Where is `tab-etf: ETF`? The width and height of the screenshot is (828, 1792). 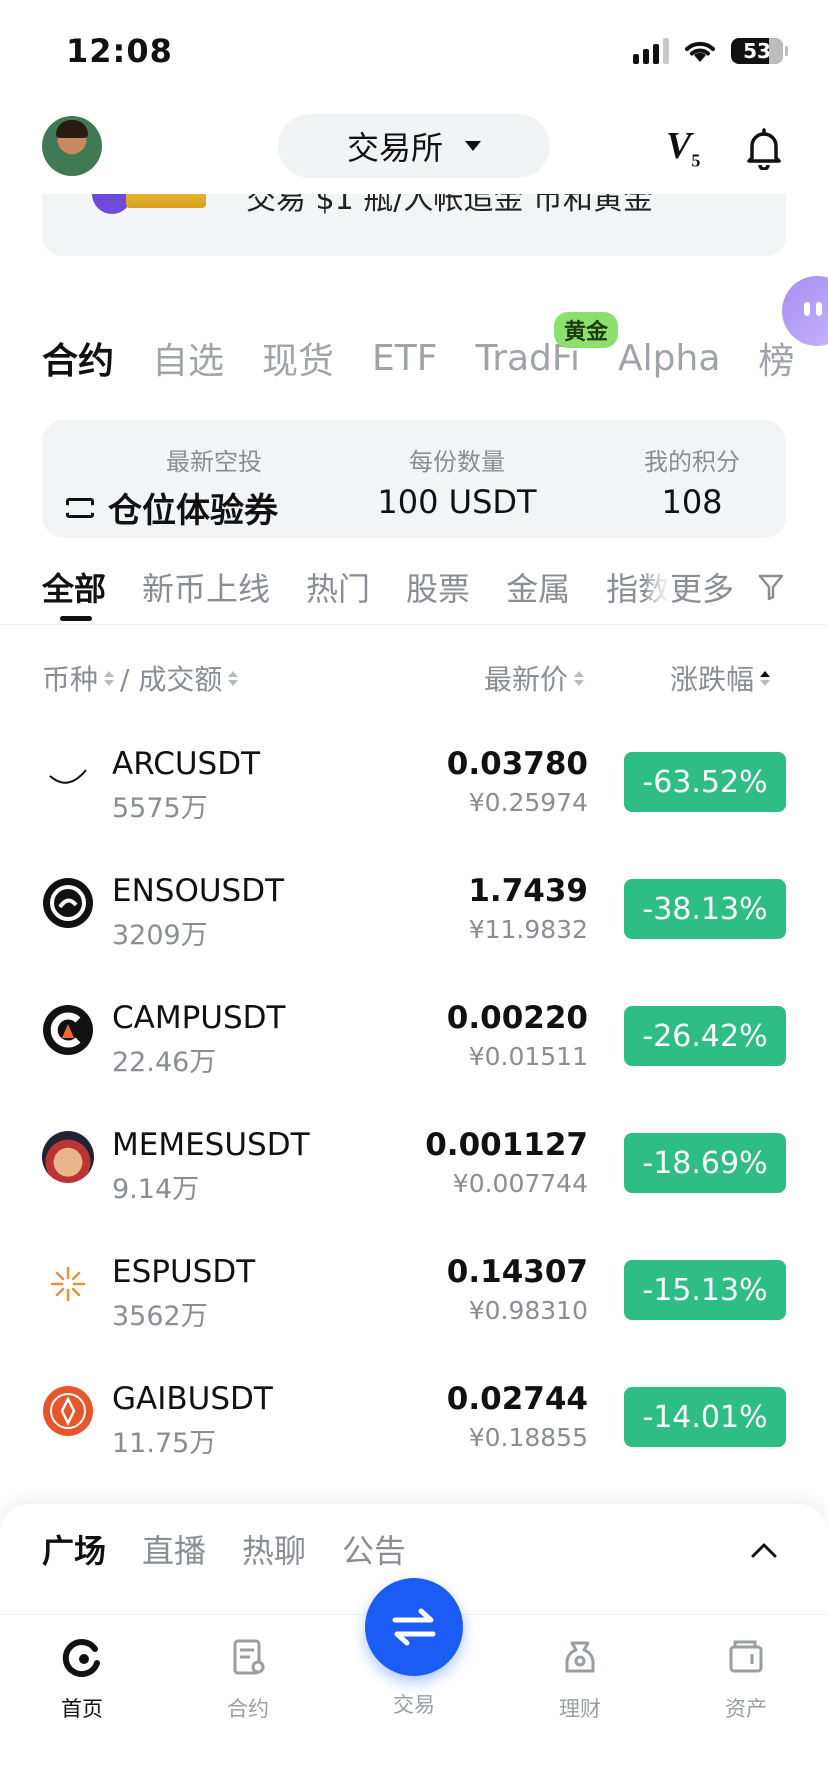
tab-etf: ETF is located at coordinates (404, 358).